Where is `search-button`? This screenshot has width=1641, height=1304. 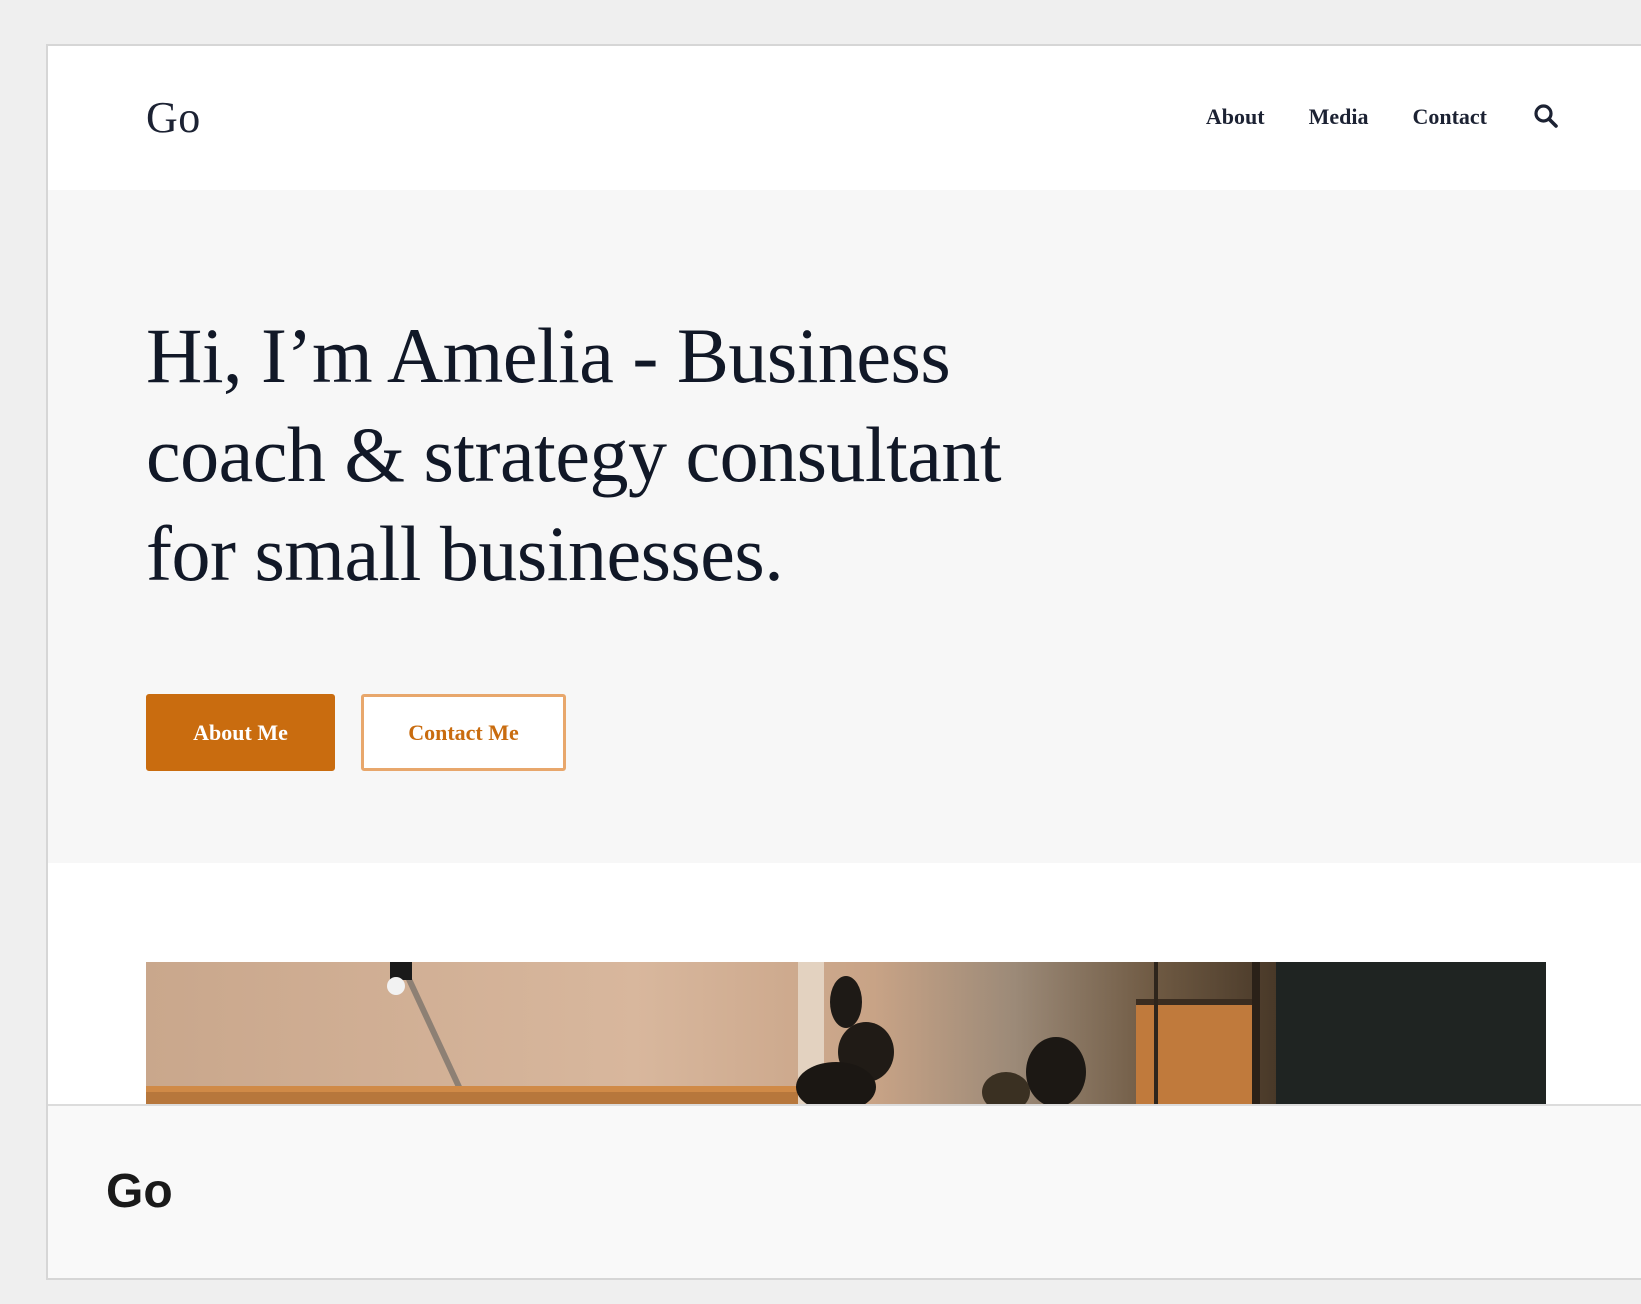 search-button is located at coordinates (1546, 117).